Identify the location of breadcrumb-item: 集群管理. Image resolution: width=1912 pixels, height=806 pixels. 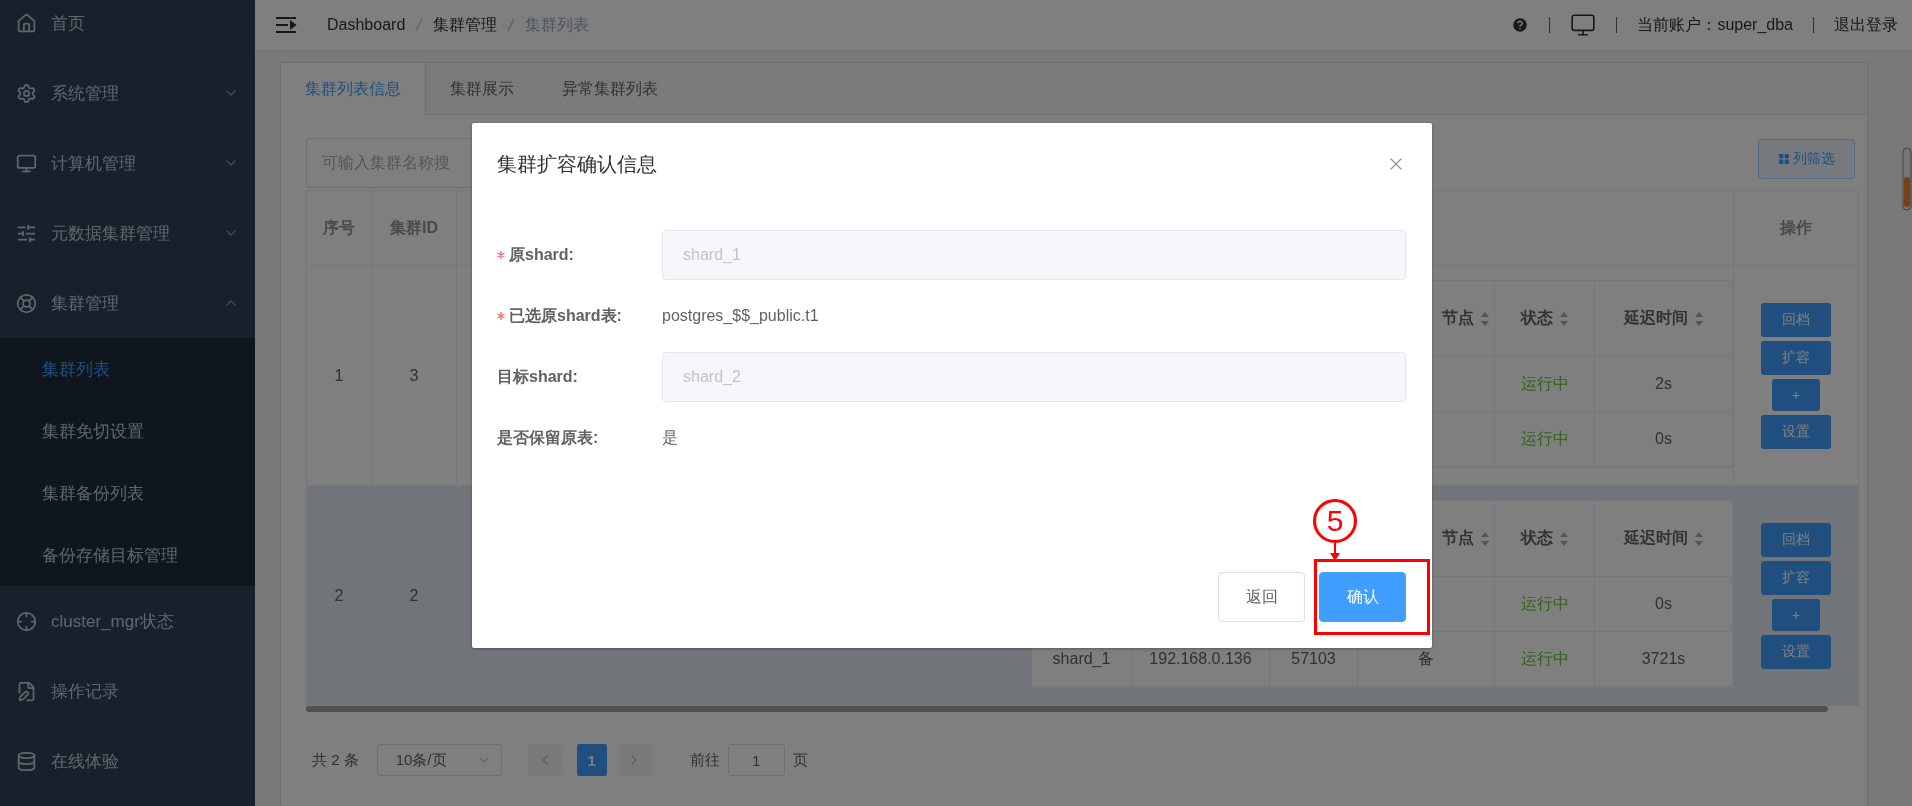
(465, 25).